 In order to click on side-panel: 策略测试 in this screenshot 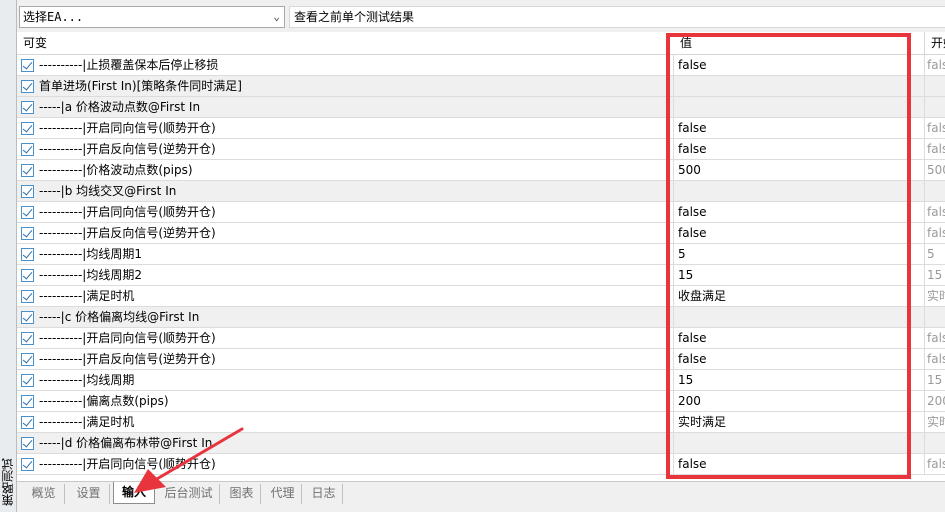, I will do `click(8, 256)`.